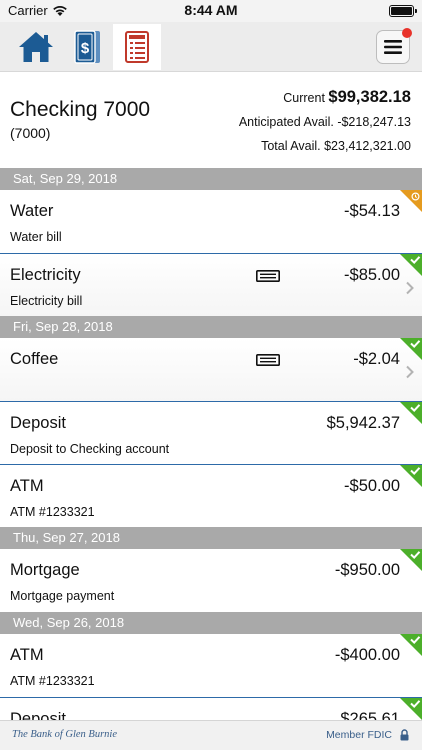 The image size is (422, 750). Describe the element at coordinates (62, 596) in the screenshot. I see `transaction-description: Mortgage payment` at that location.